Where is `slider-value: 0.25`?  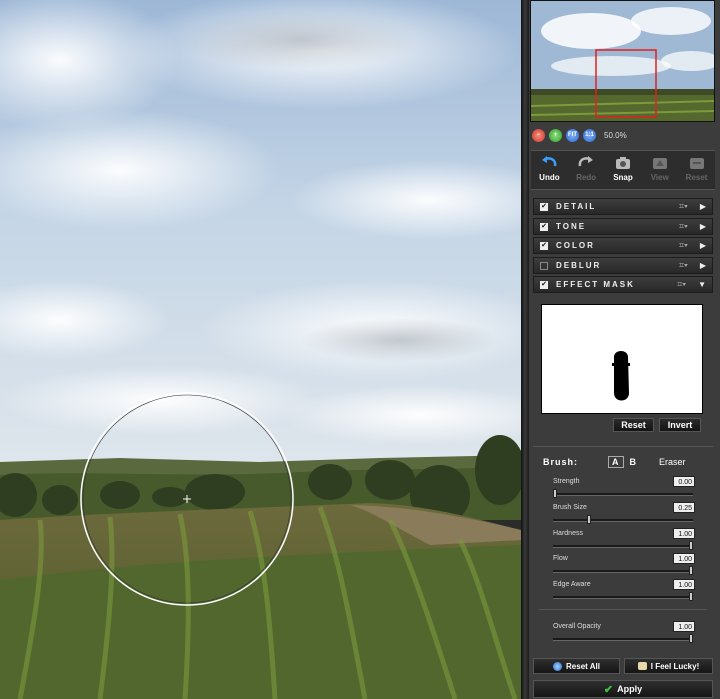
slider-value: 0.25 is located at coordinates (684, 507).